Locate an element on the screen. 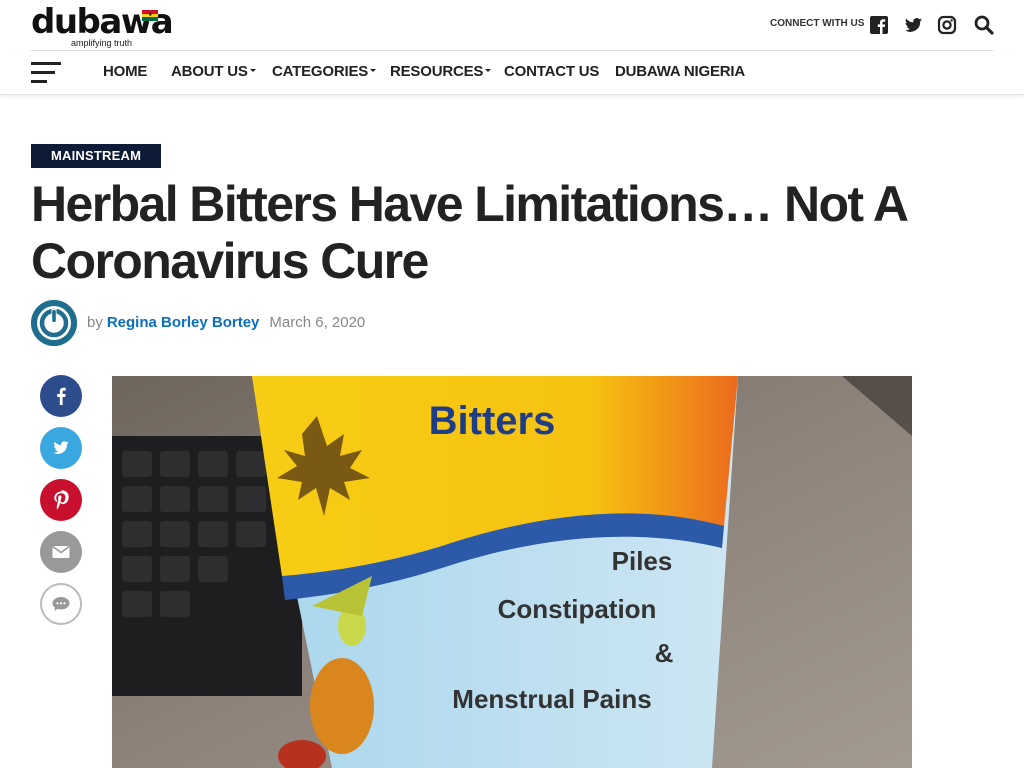 Image resolution: width=1024 pixels, height=768 pixels. author-link: Regina Borley Bortey is located at coordinates (183, 322).